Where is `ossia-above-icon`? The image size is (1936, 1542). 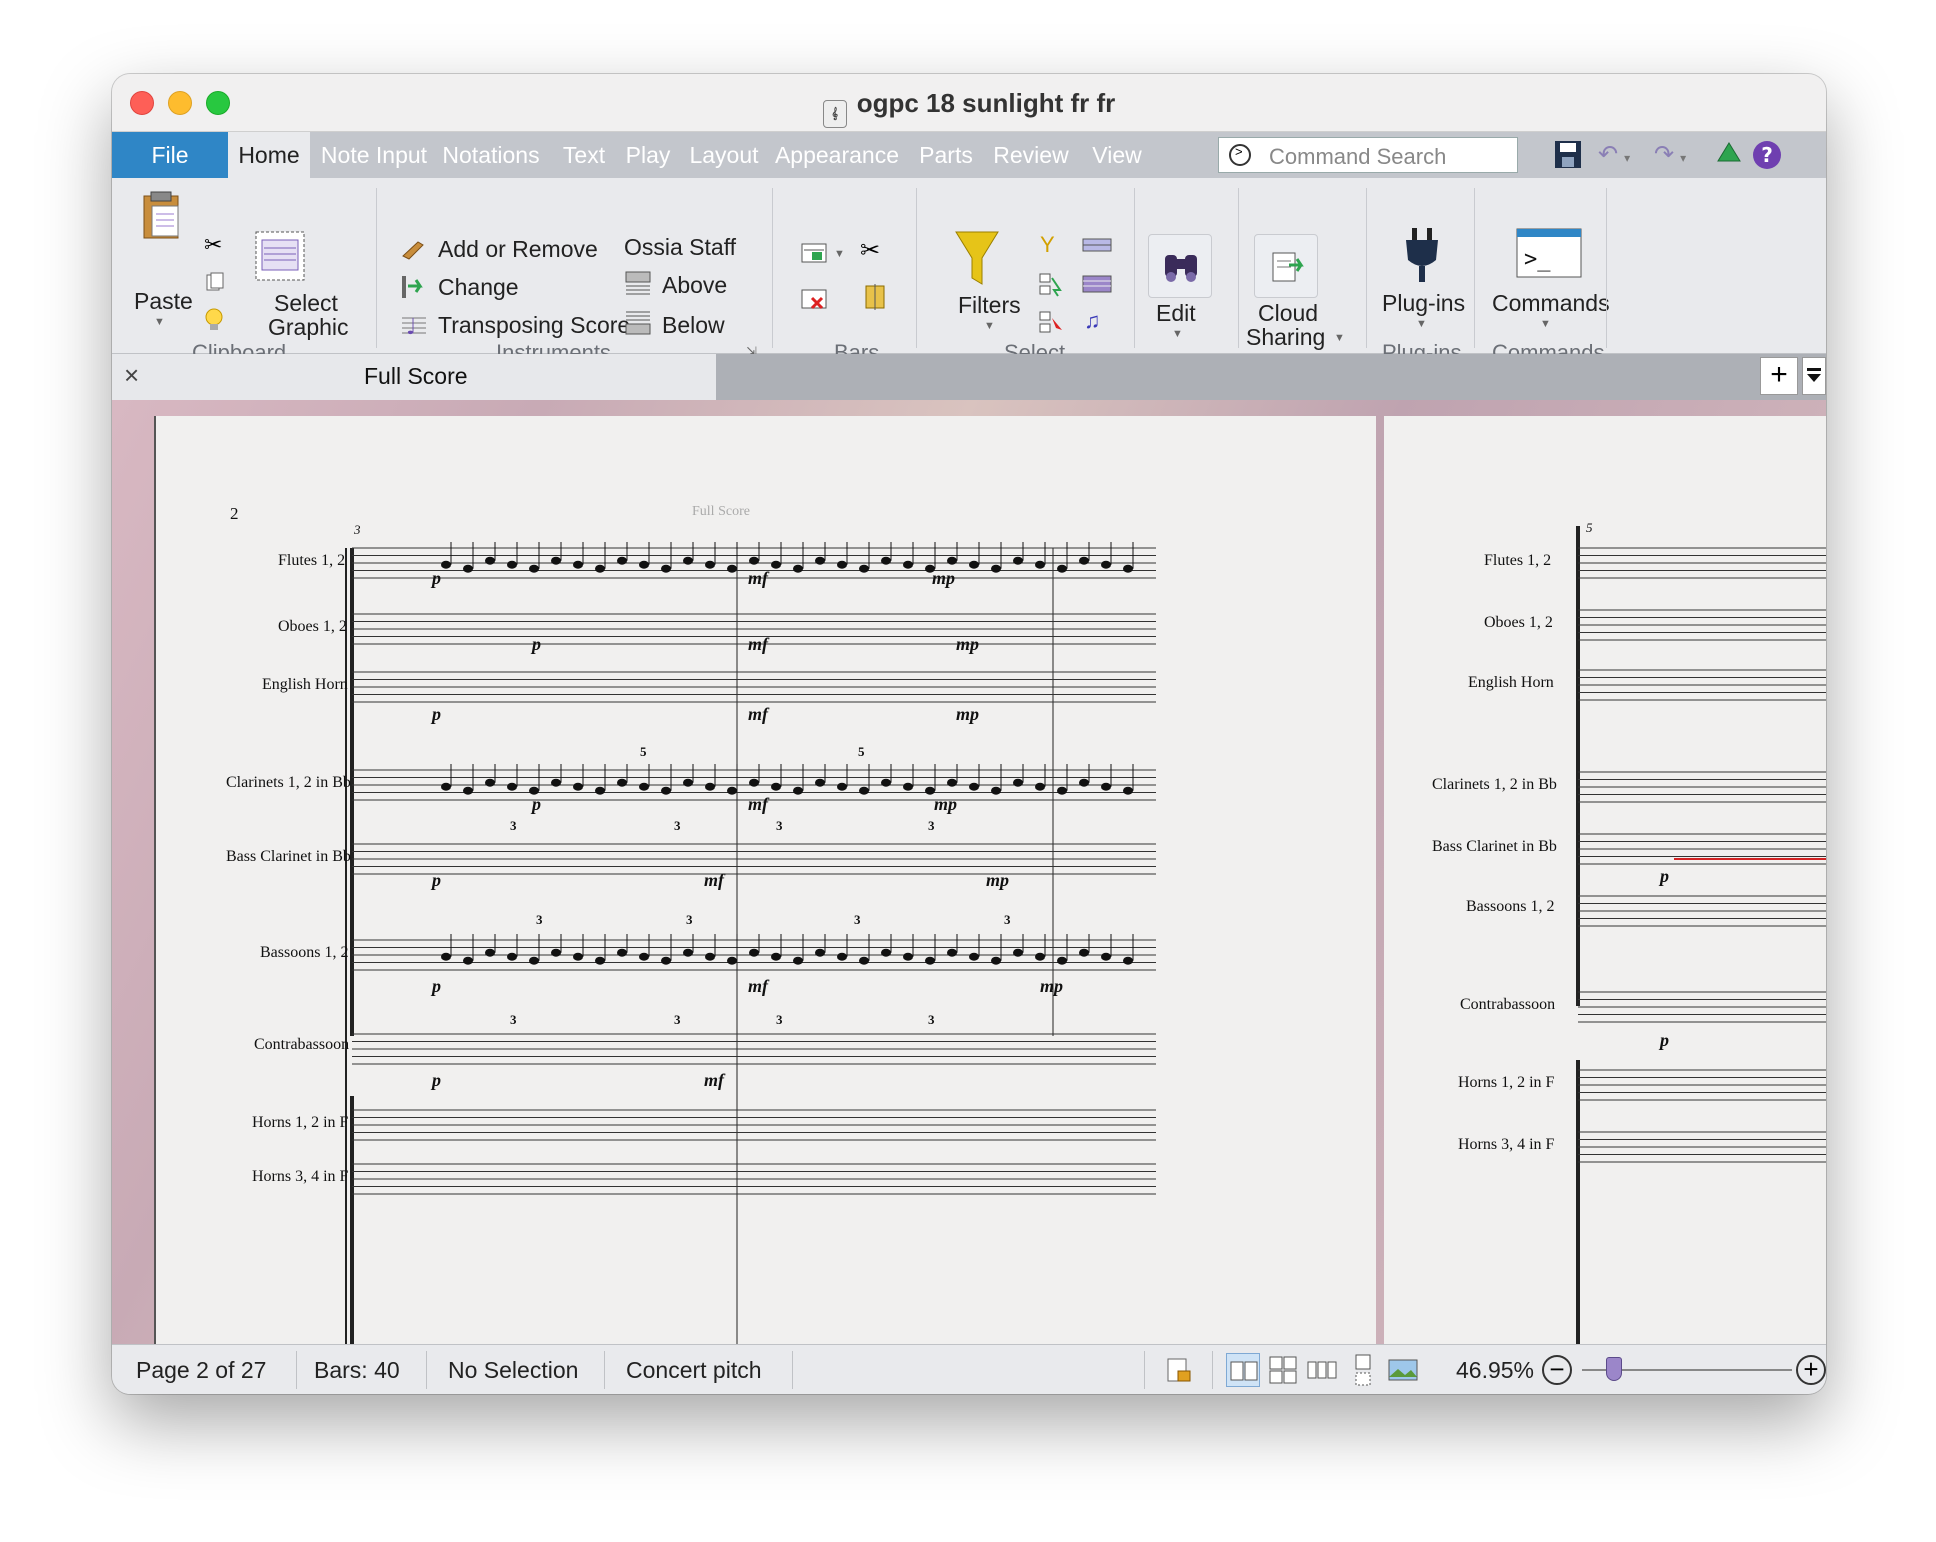 ossia-above-icon is located at coordinates (638, 284).